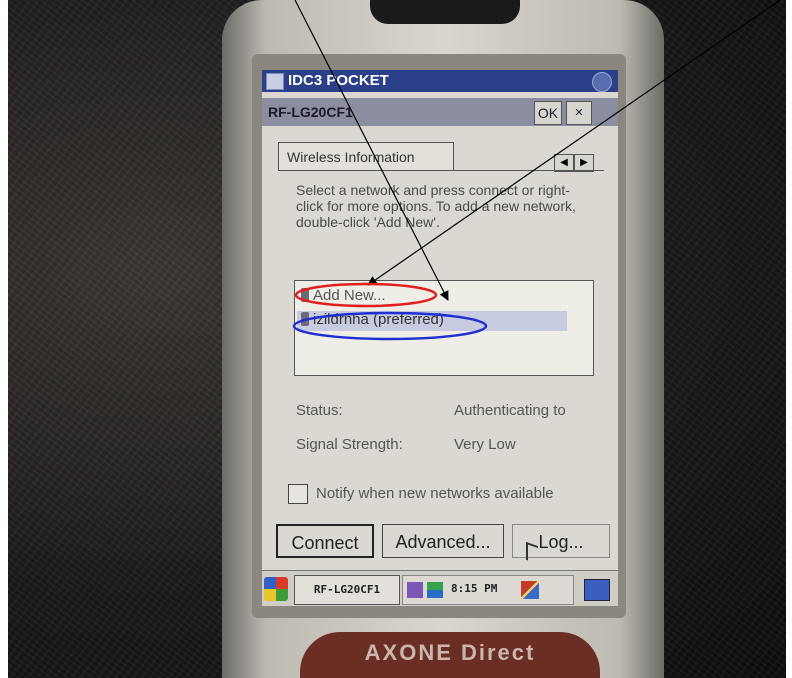  What do you see at coordinates (366, 295) in the screenshot?
I see `add-new-highlight-ellipse` at bounding box center [366, 295].